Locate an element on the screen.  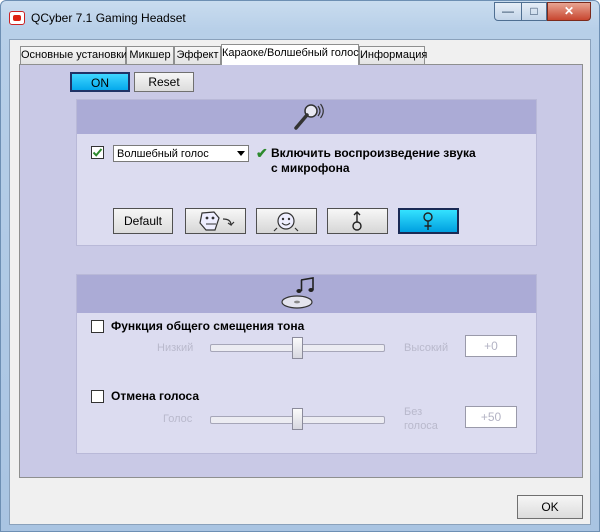
vocal-cancel-checkbox is located at coordinates (97, 396).